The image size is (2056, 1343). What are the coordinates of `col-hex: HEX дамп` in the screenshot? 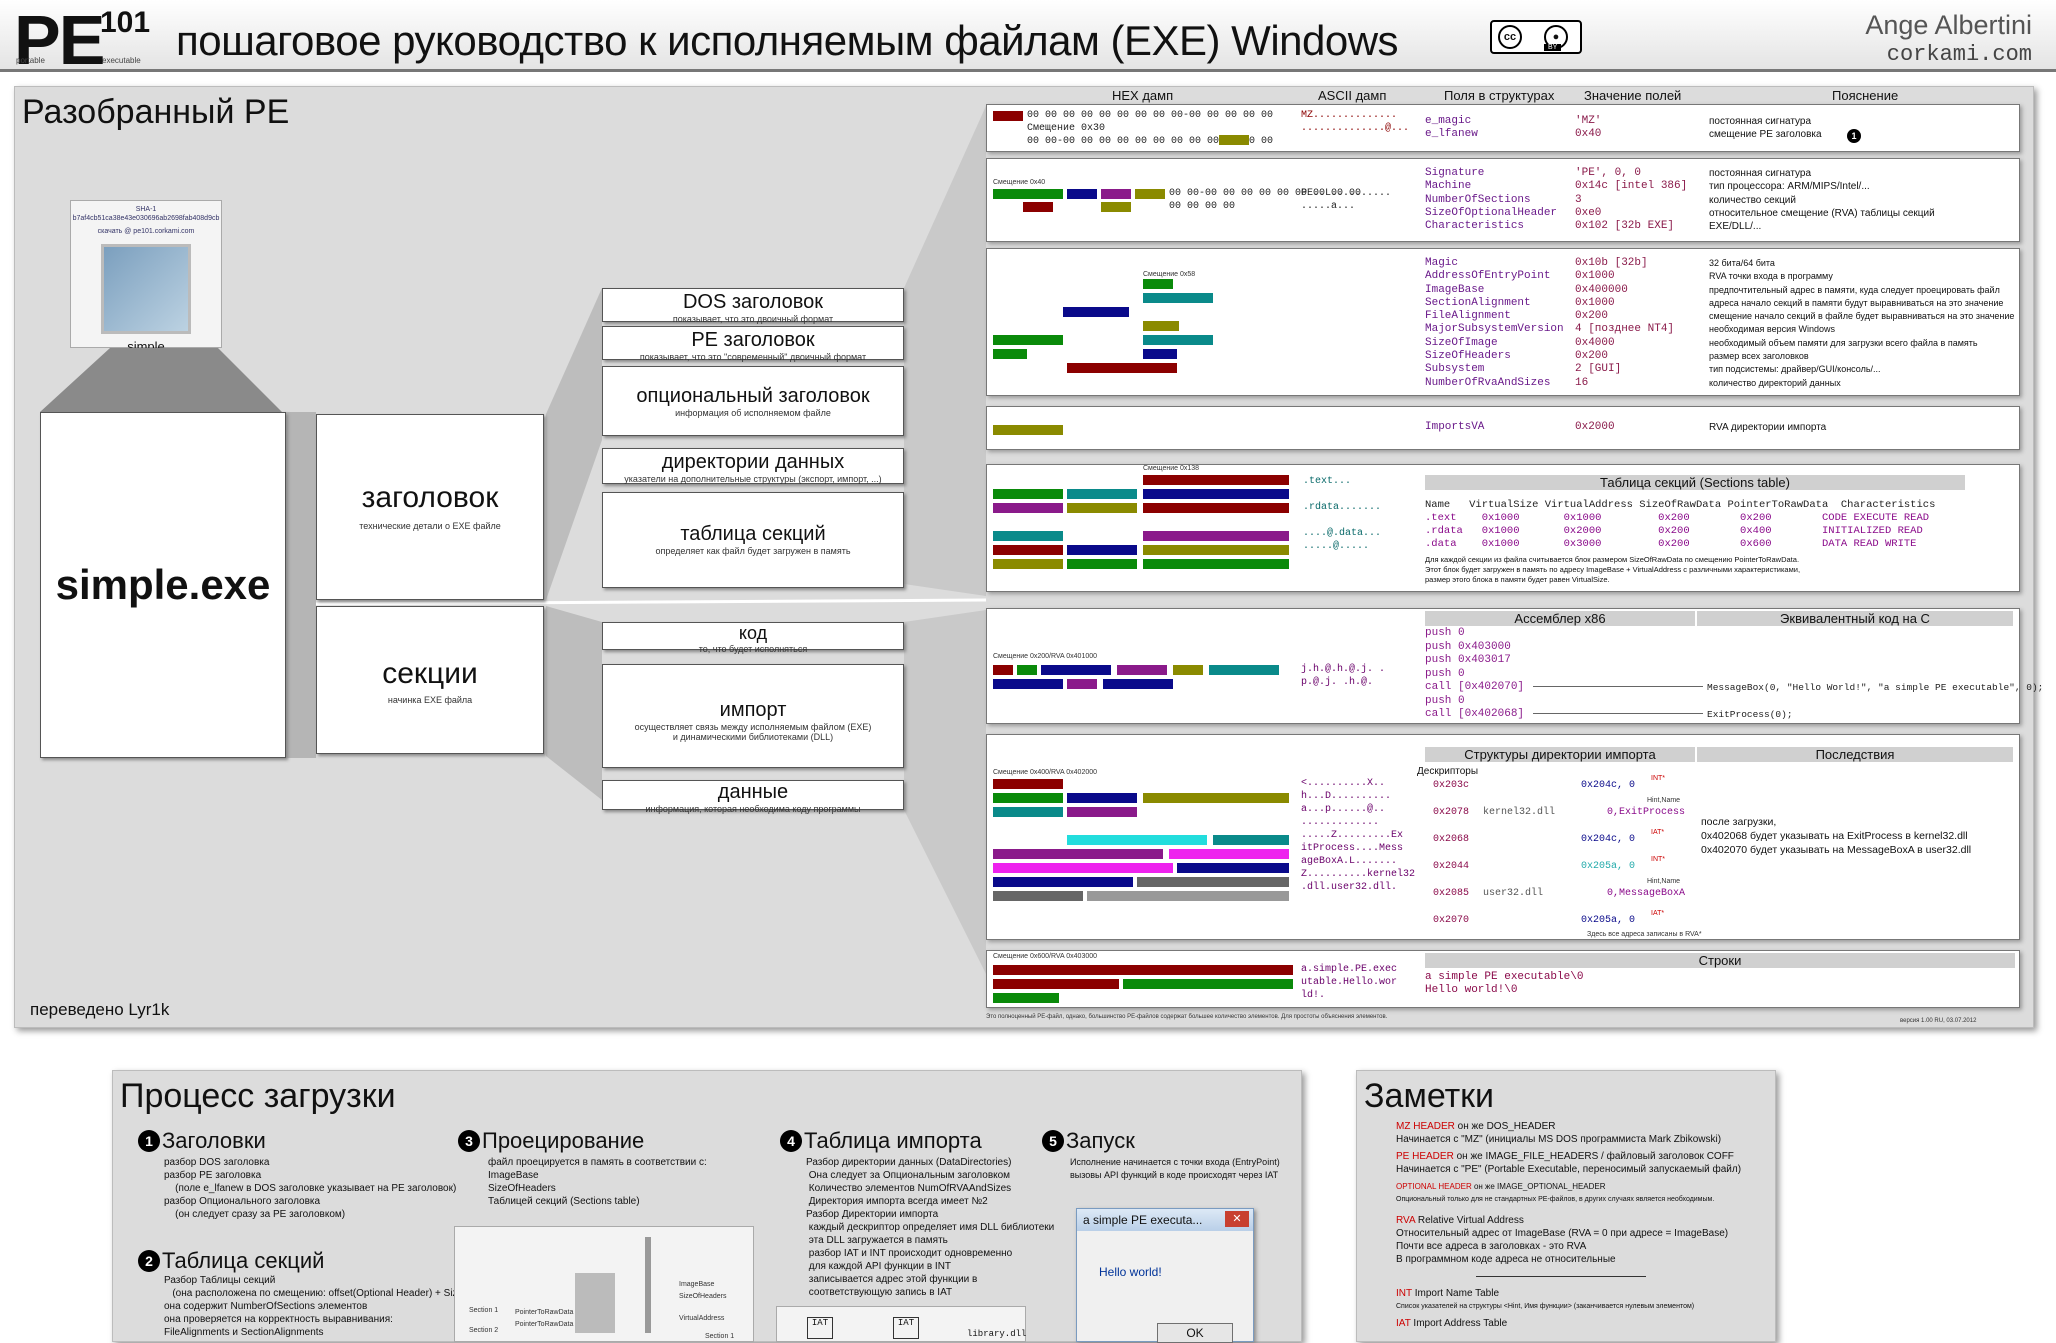 It's located at (1143, 95).